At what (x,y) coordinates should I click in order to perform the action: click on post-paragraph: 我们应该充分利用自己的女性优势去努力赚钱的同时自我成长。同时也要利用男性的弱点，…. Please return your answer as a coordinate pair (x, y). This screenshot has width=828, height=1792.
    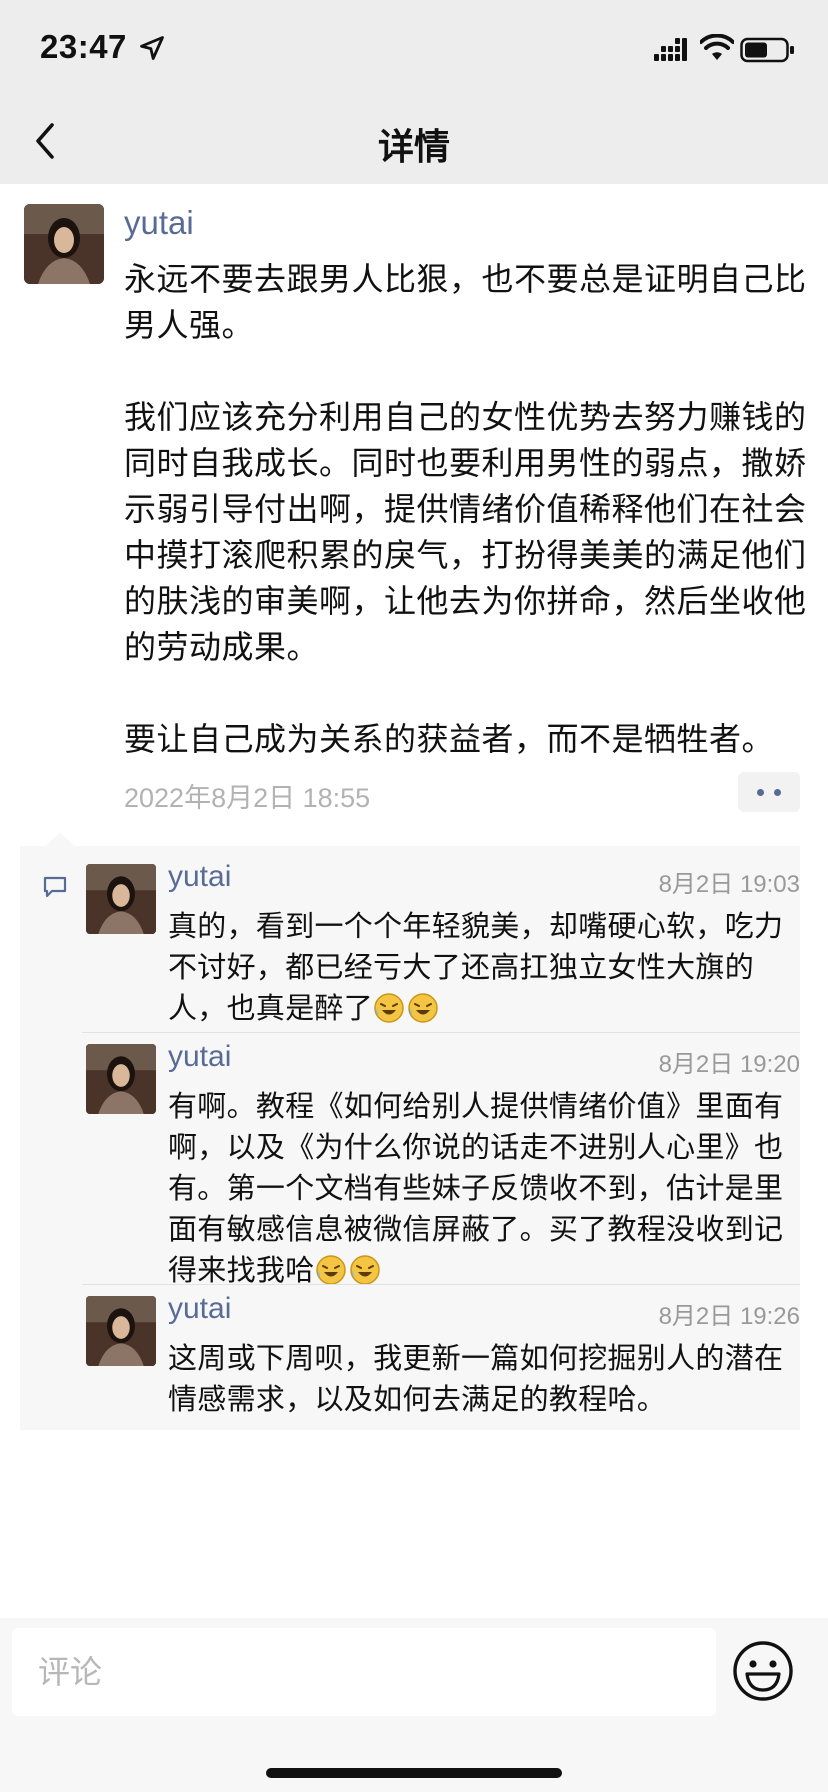
    Looking at the image, I should click on (465, 532).